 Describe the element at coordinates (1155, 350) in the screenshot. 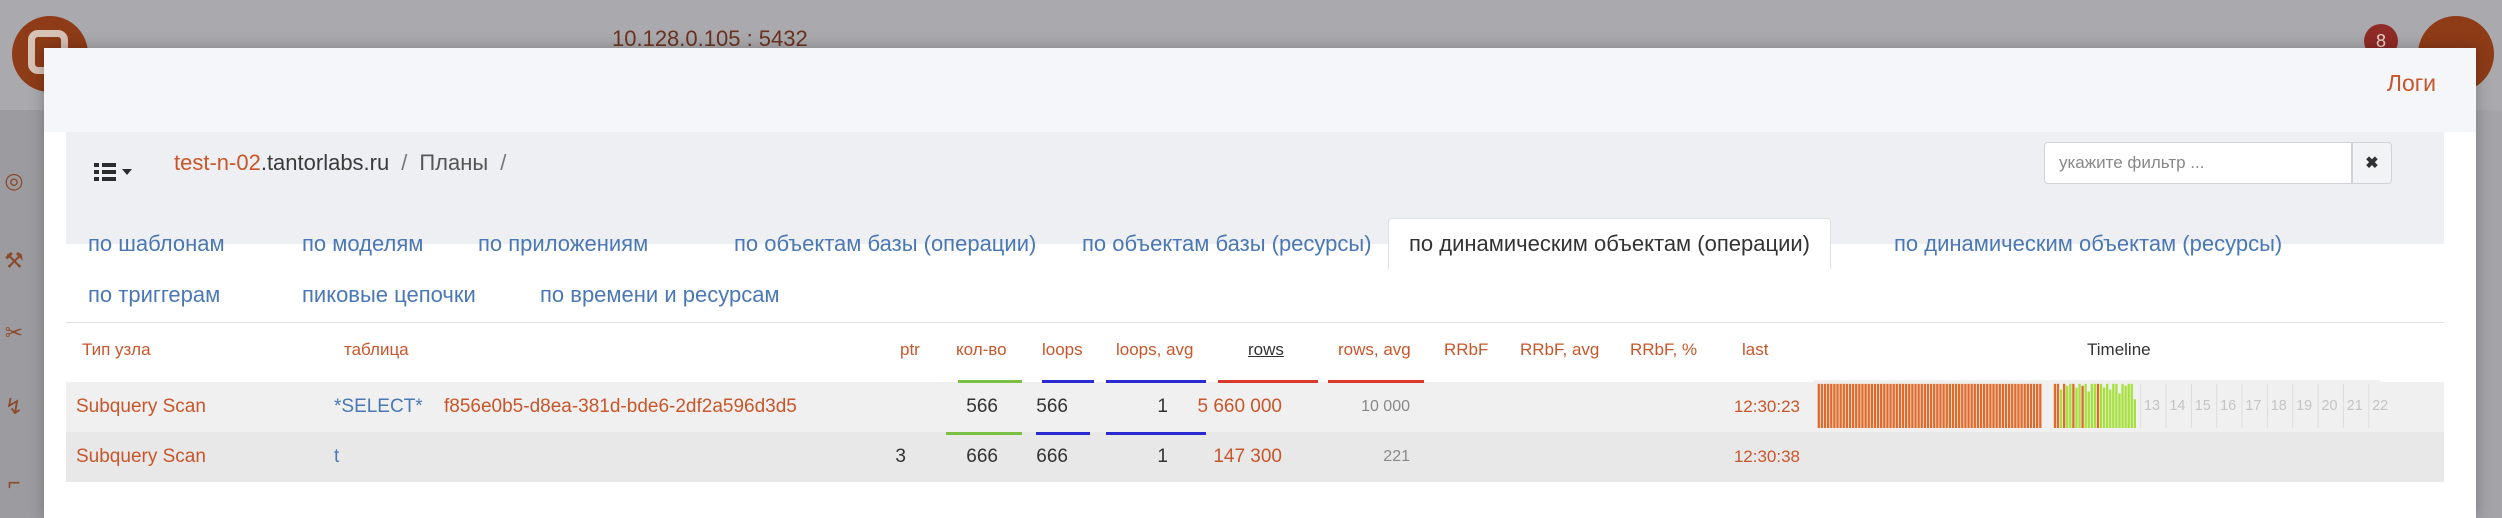

I see `column-loops-avg: loops, avg` at that location.